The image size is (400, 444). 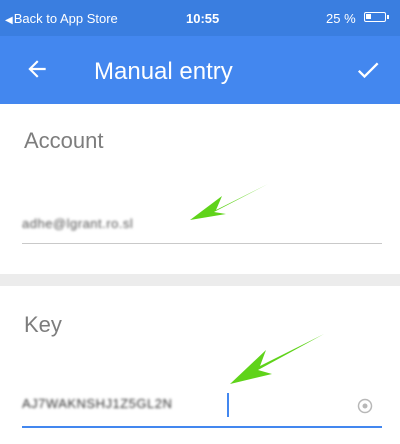 What do you see at coordinates (43, 324) in the screenshot?
I see `key-label: Key` at bounding box center [43, 324].